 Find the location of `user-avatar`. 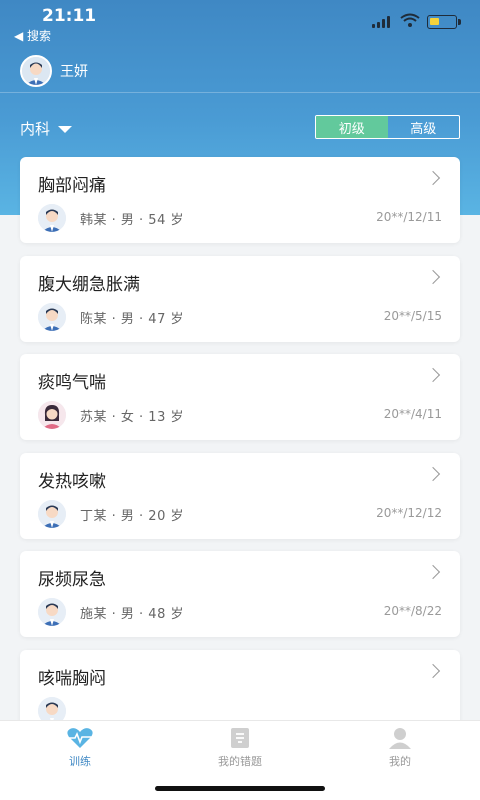

user-avatar is located at coordinates (36, 71).